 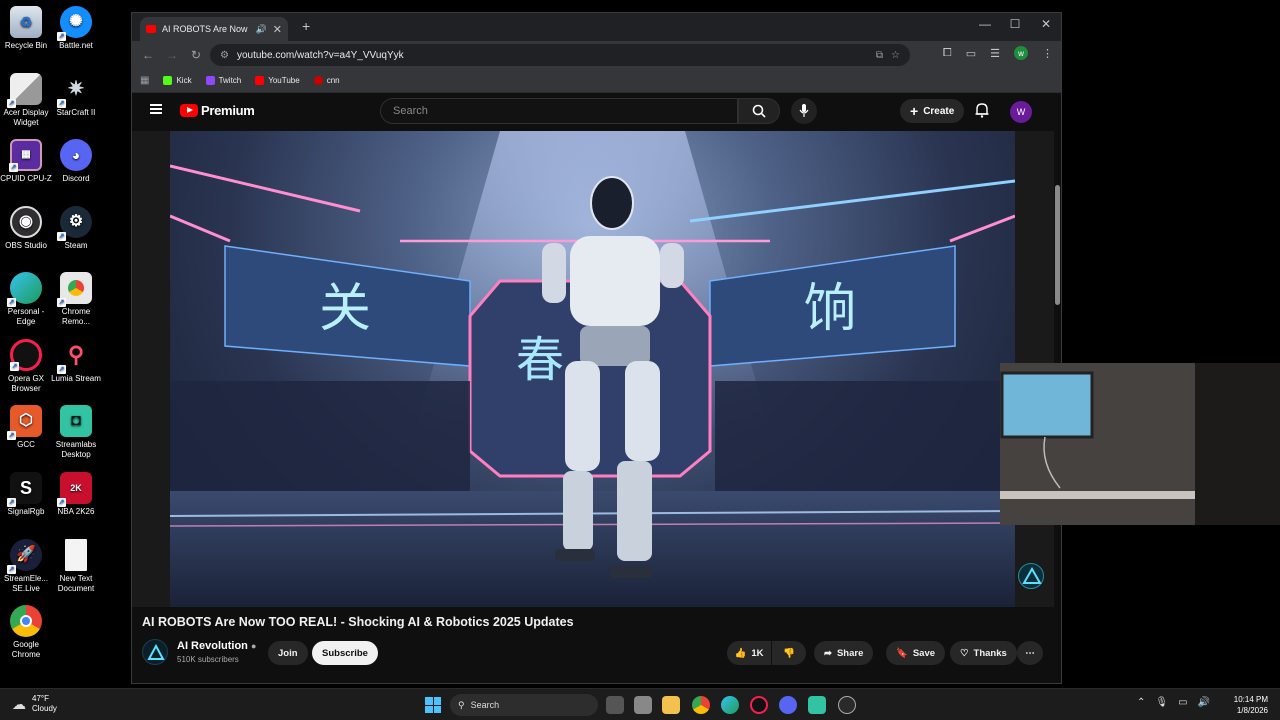 What do you see at coordinates (34, 704) in the screenshot?
I see `weather-widget: ☁ 47°F Cloudy` at bounding box center [34, 704].